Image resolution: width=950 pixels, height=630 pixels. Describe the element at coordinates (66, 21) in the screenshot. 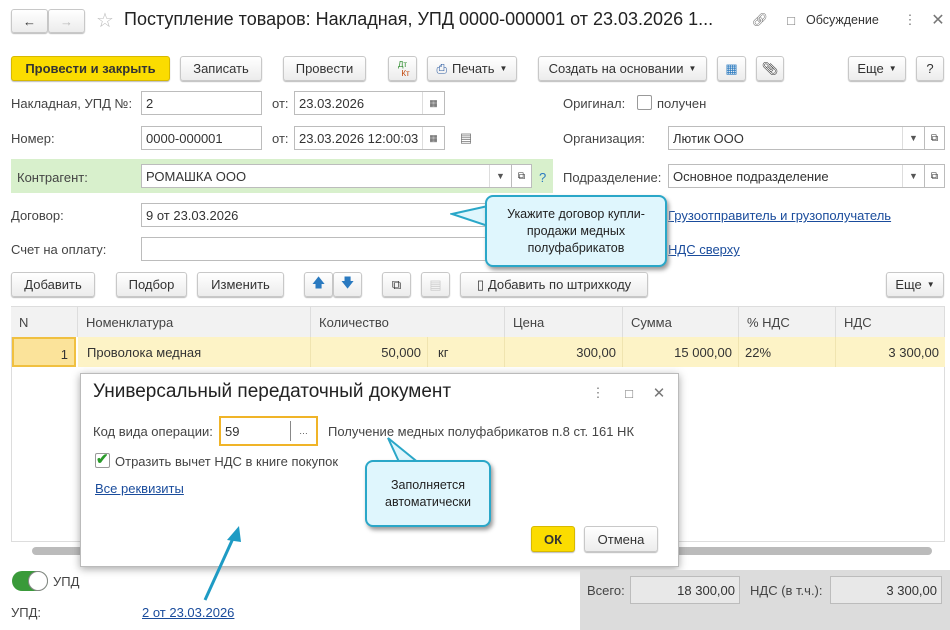

I see `forward-button: →` at that location.